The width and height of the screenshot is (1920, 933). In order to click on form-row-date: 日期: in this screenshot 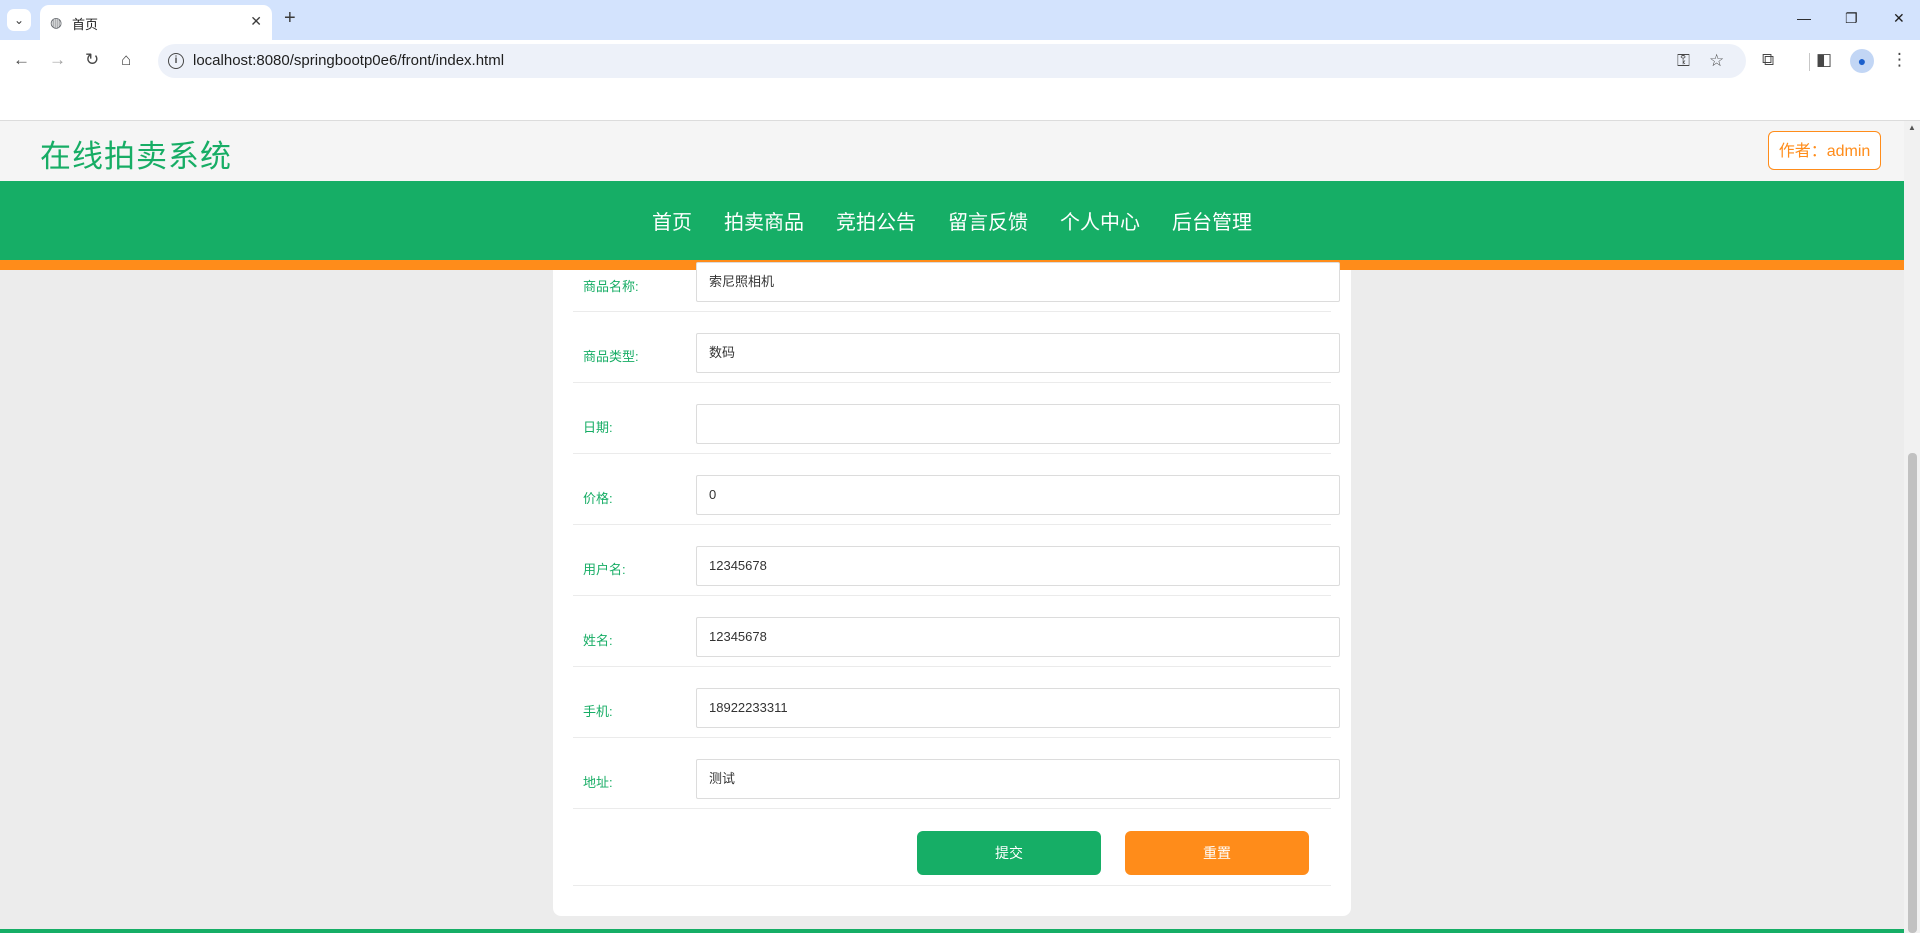, I will do `click(956, 418)`.